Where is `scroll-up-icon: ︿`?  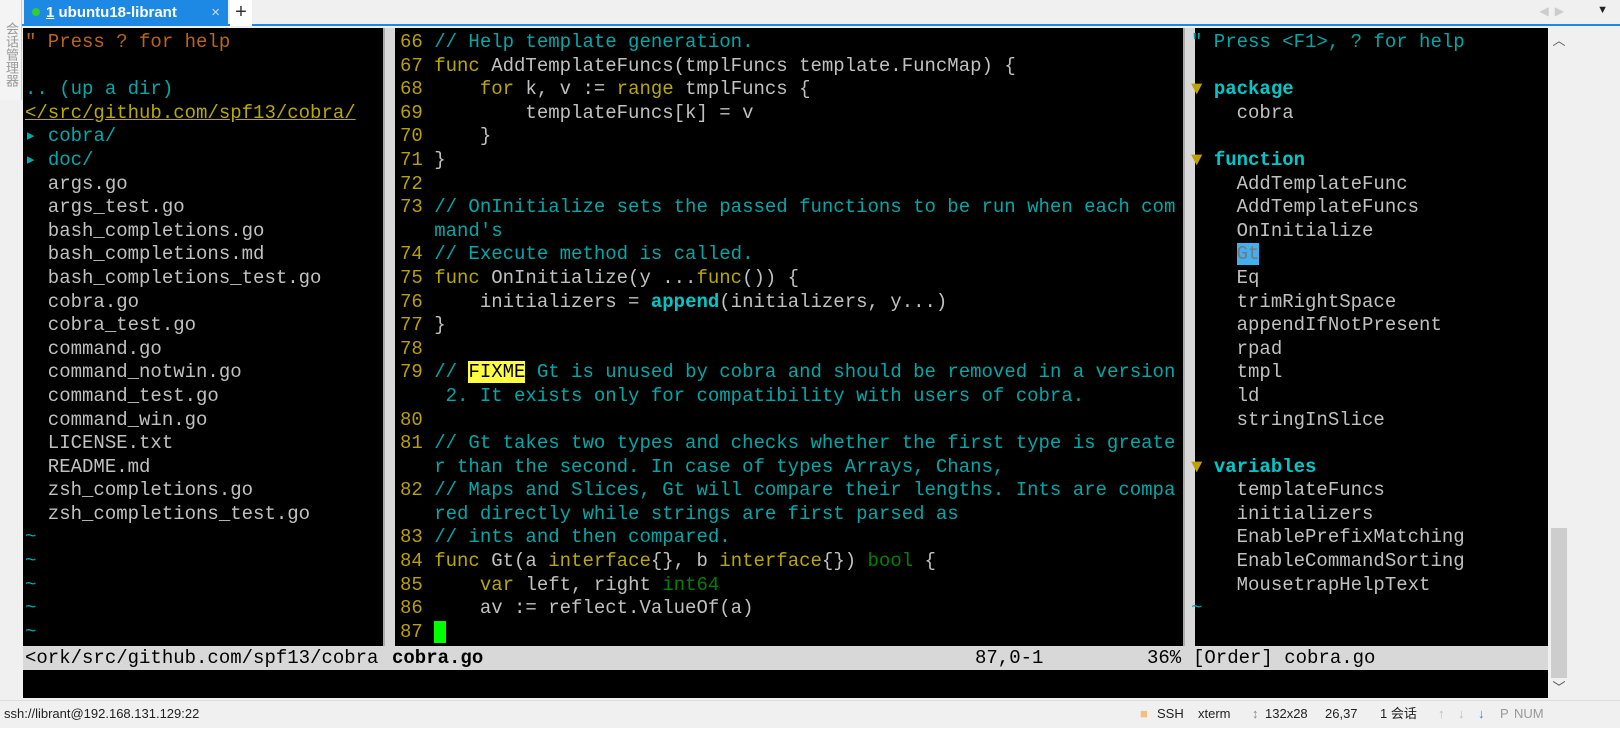 scroll-up-icon: ︿ is located at coordinates (1559, 39).